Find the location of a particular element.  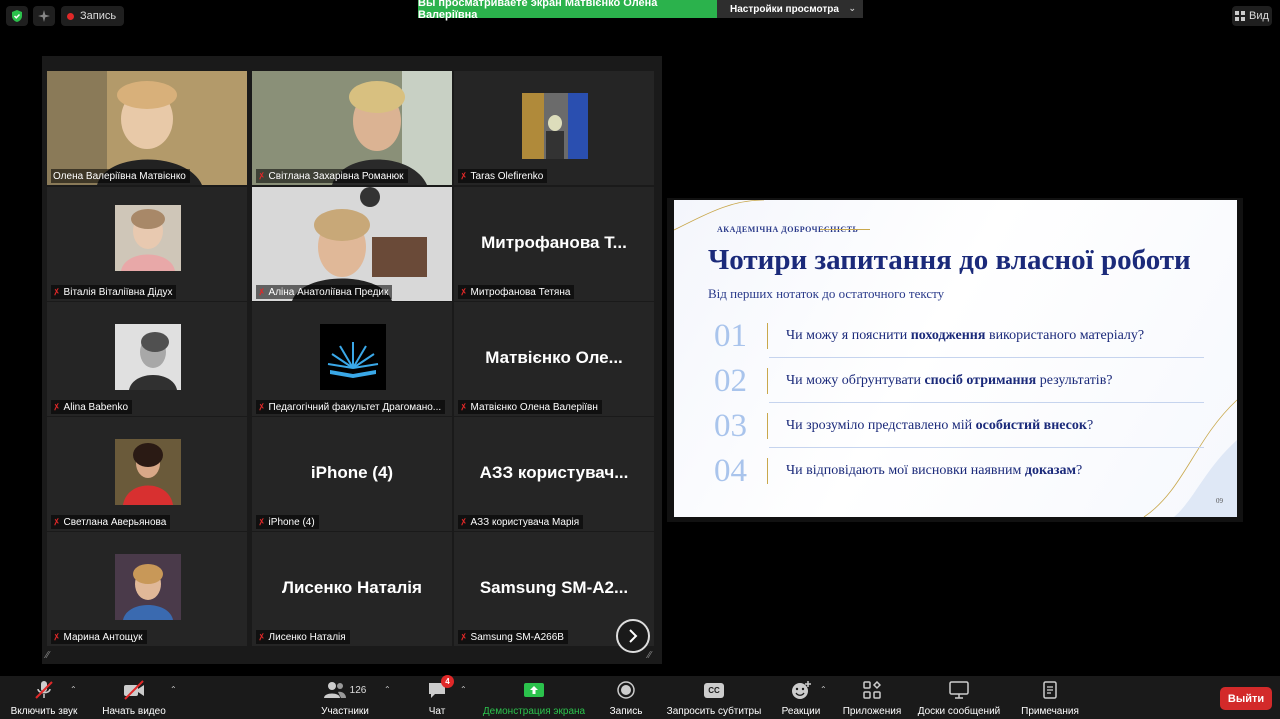

participant-tile: iPhone (4) ✗ iPhone (4) is located at coordinates (352, 474).